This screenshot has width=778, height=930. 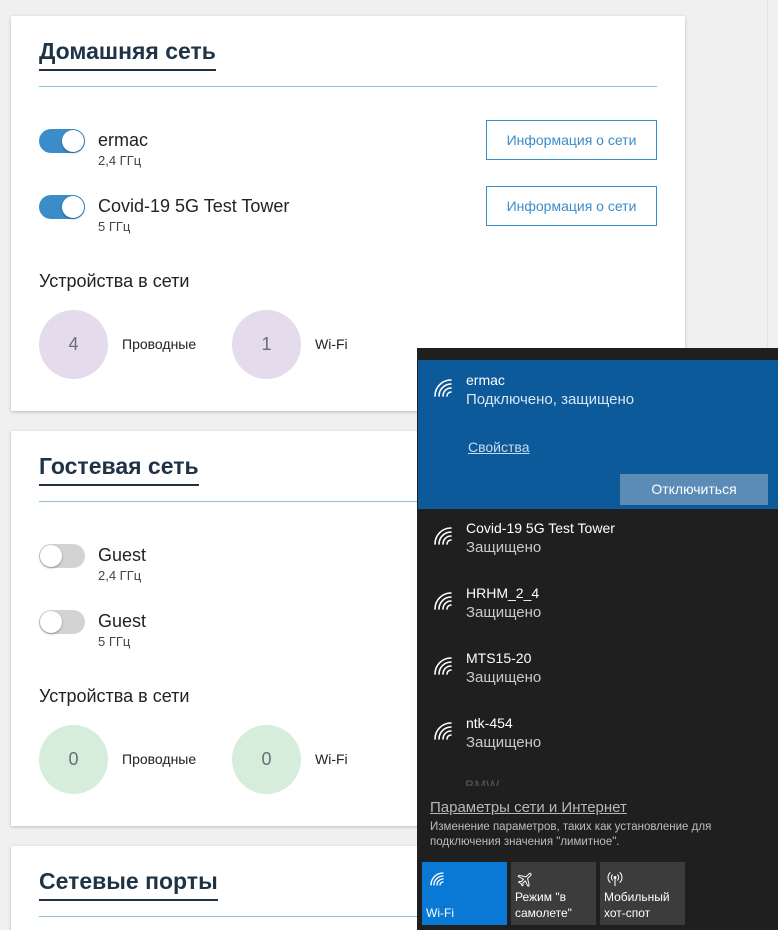 I want to click on connected-network-name: ermac, so click(x=485, y=380).